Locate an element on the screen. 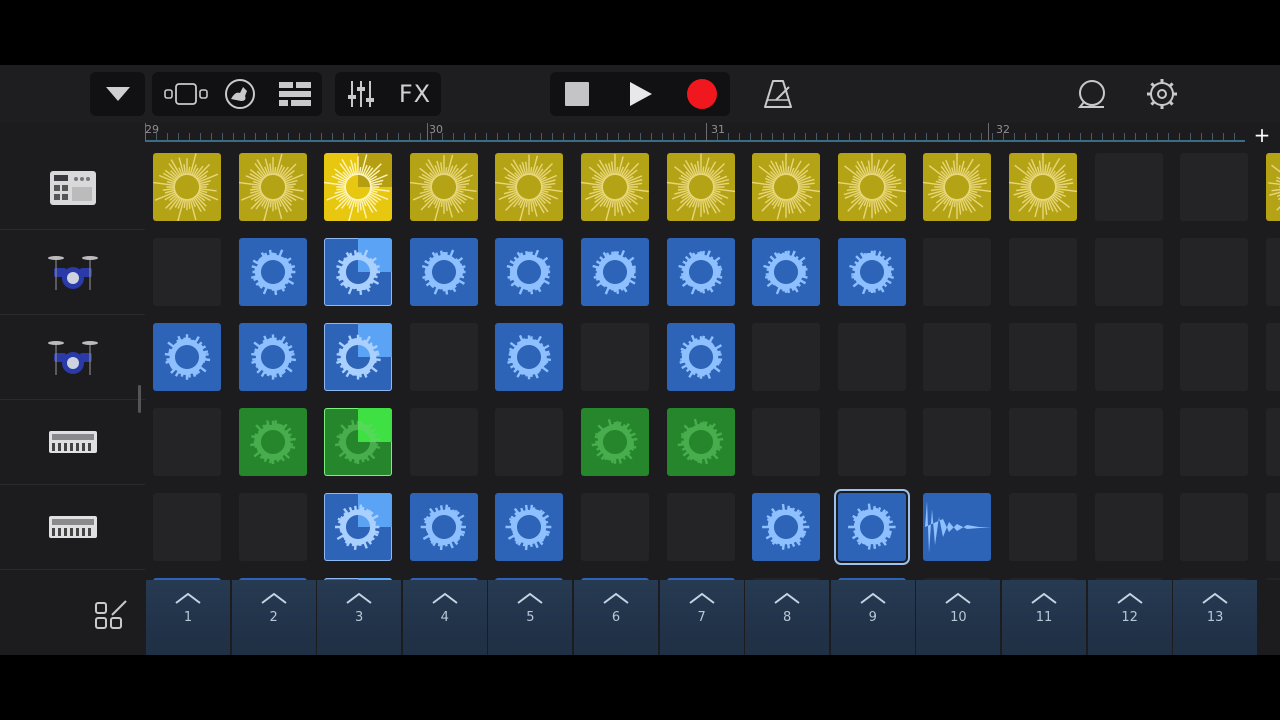 The width and height of the screenshot is (1280, 720). timeline-ruler: 29 30 31 32 is located at coordinates (695, 134).